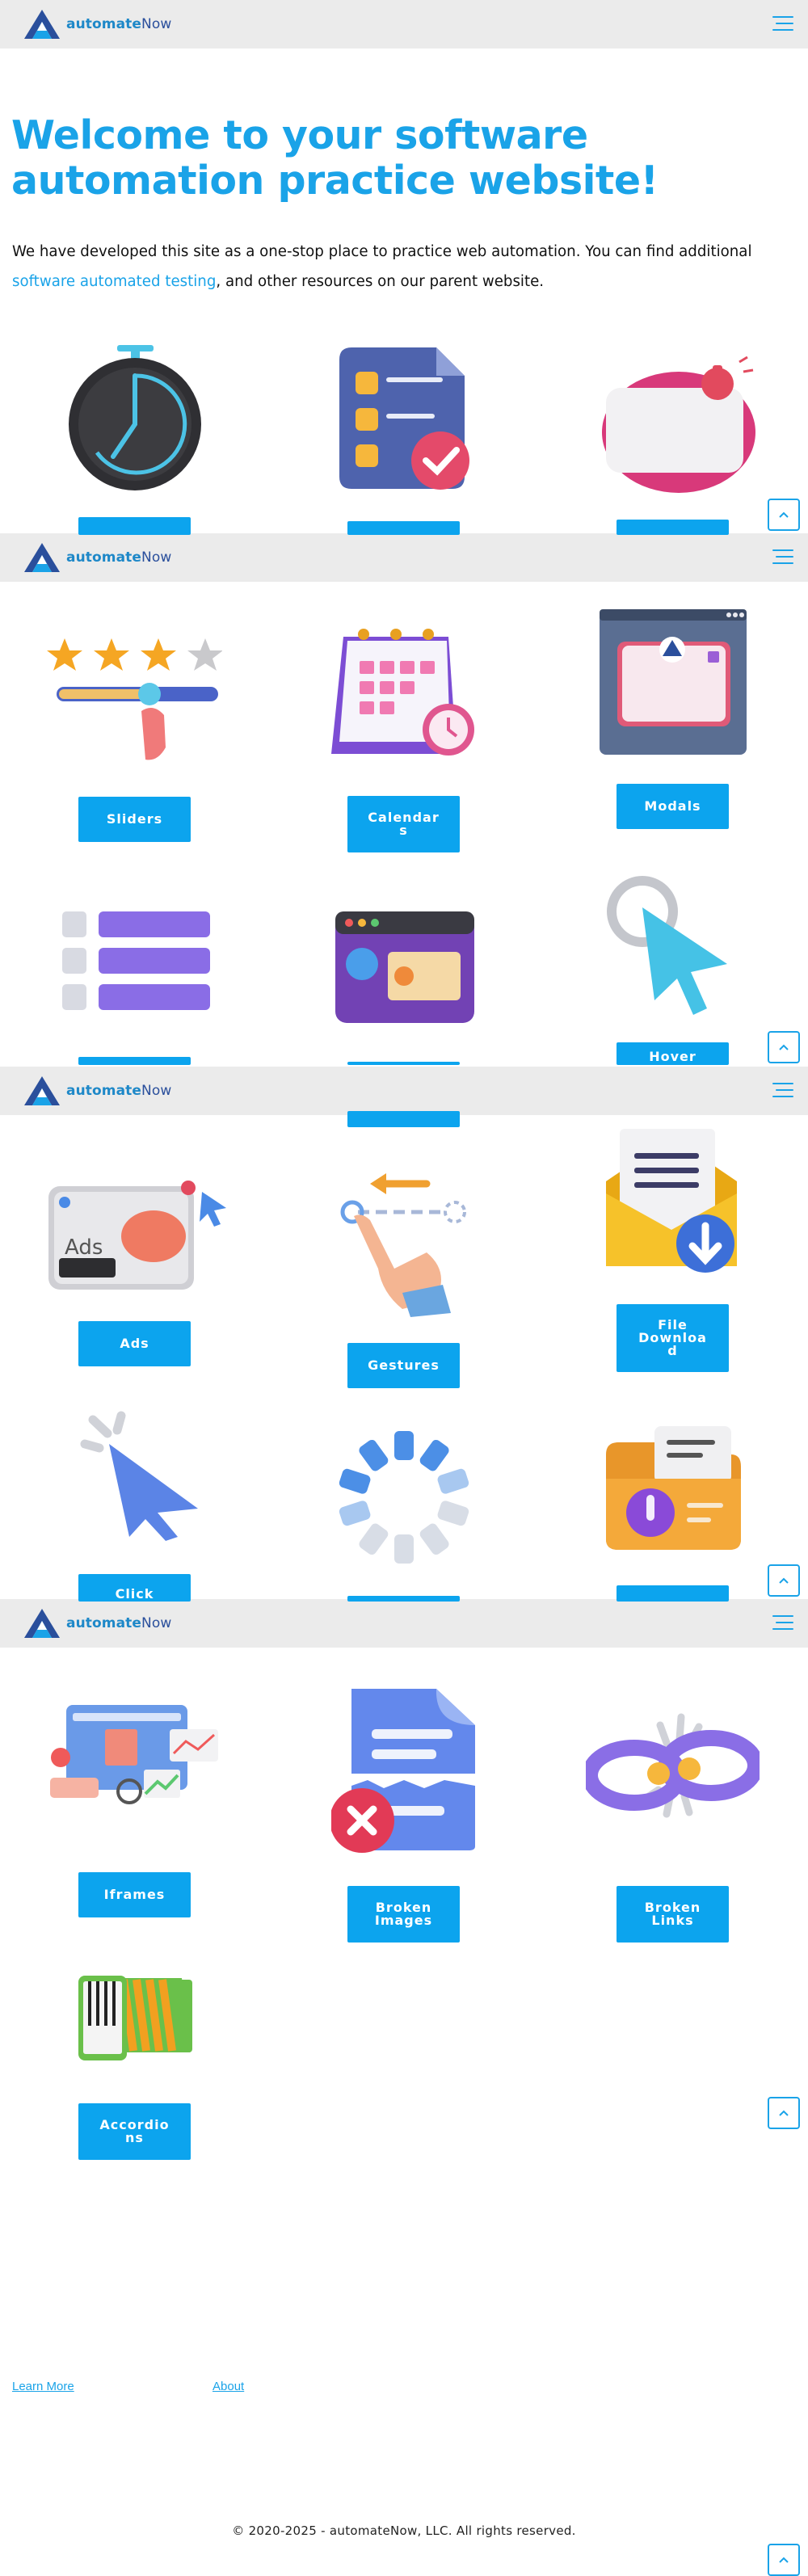  What do you see at coordinates (403, 528) in the screenshot?
I see `popups-button` at bounding box center [403, 528].